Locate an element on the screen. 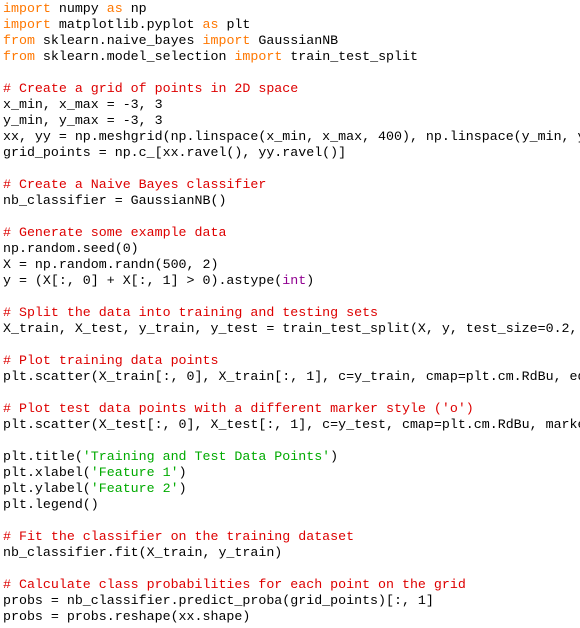  code-token: numpy is located at coordinates (78, 8).